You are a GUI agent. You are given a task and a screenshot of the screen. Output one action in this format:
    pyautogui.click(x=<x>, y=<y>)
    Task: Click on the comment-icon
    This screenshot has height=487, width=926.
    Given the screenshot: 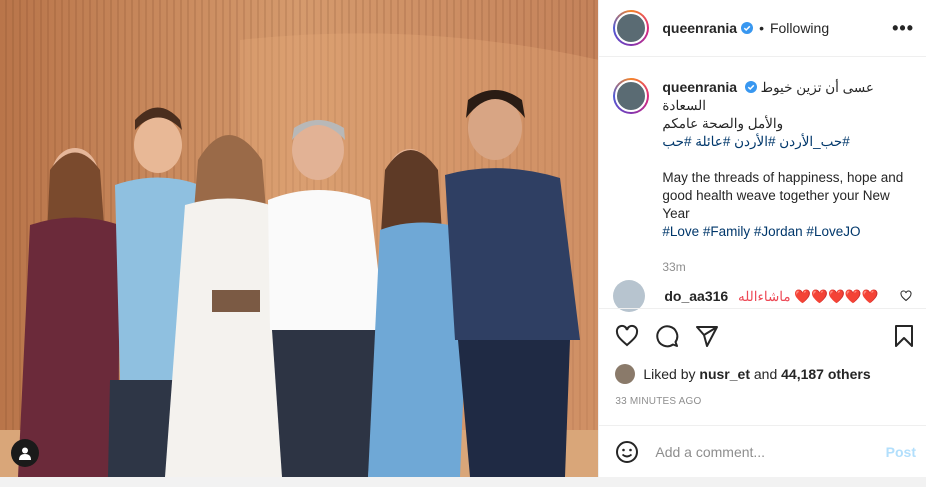 What is the action you would take?
    pyautogui.click(x=667, y=336)
    